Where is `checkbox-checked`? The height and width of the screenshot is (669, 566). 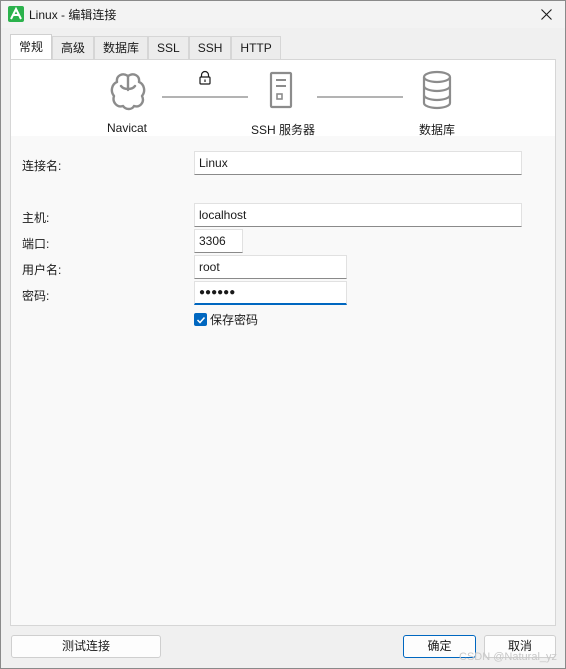
checkbox-checked is located at coordinates (200, 319).